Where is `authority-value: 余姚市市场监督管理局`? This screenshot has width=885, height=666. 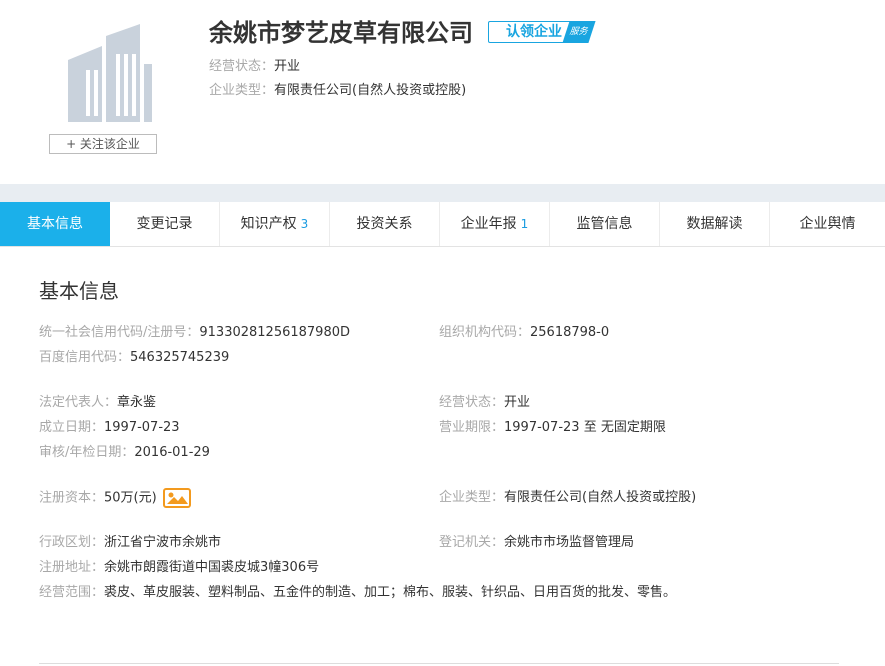
authority-value: 余姚市市场监督管理局 is located at coordinates (569, 542).